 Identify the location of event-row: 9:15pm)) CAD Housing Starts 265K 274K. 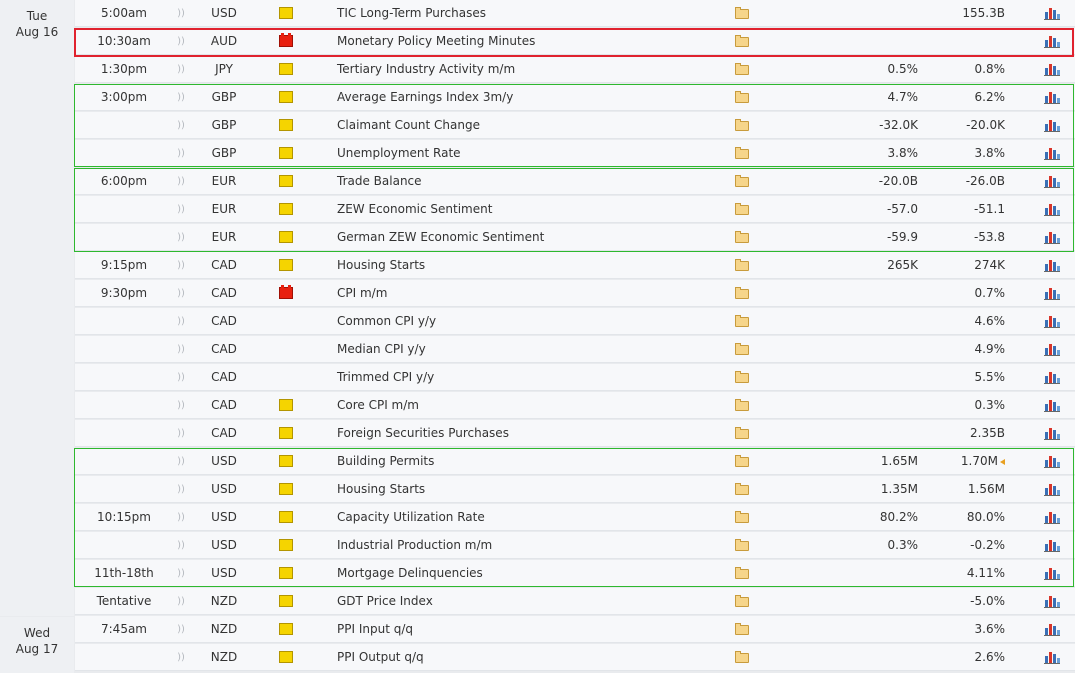
(575, 265).